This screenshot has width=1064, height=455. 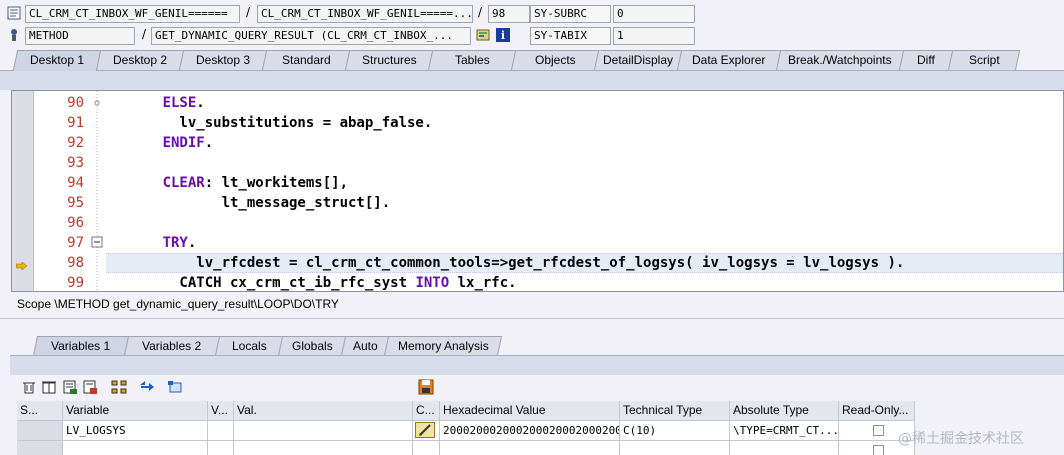 I want to click on tab-label: Memory Analysis, so click(x=443, y=346).